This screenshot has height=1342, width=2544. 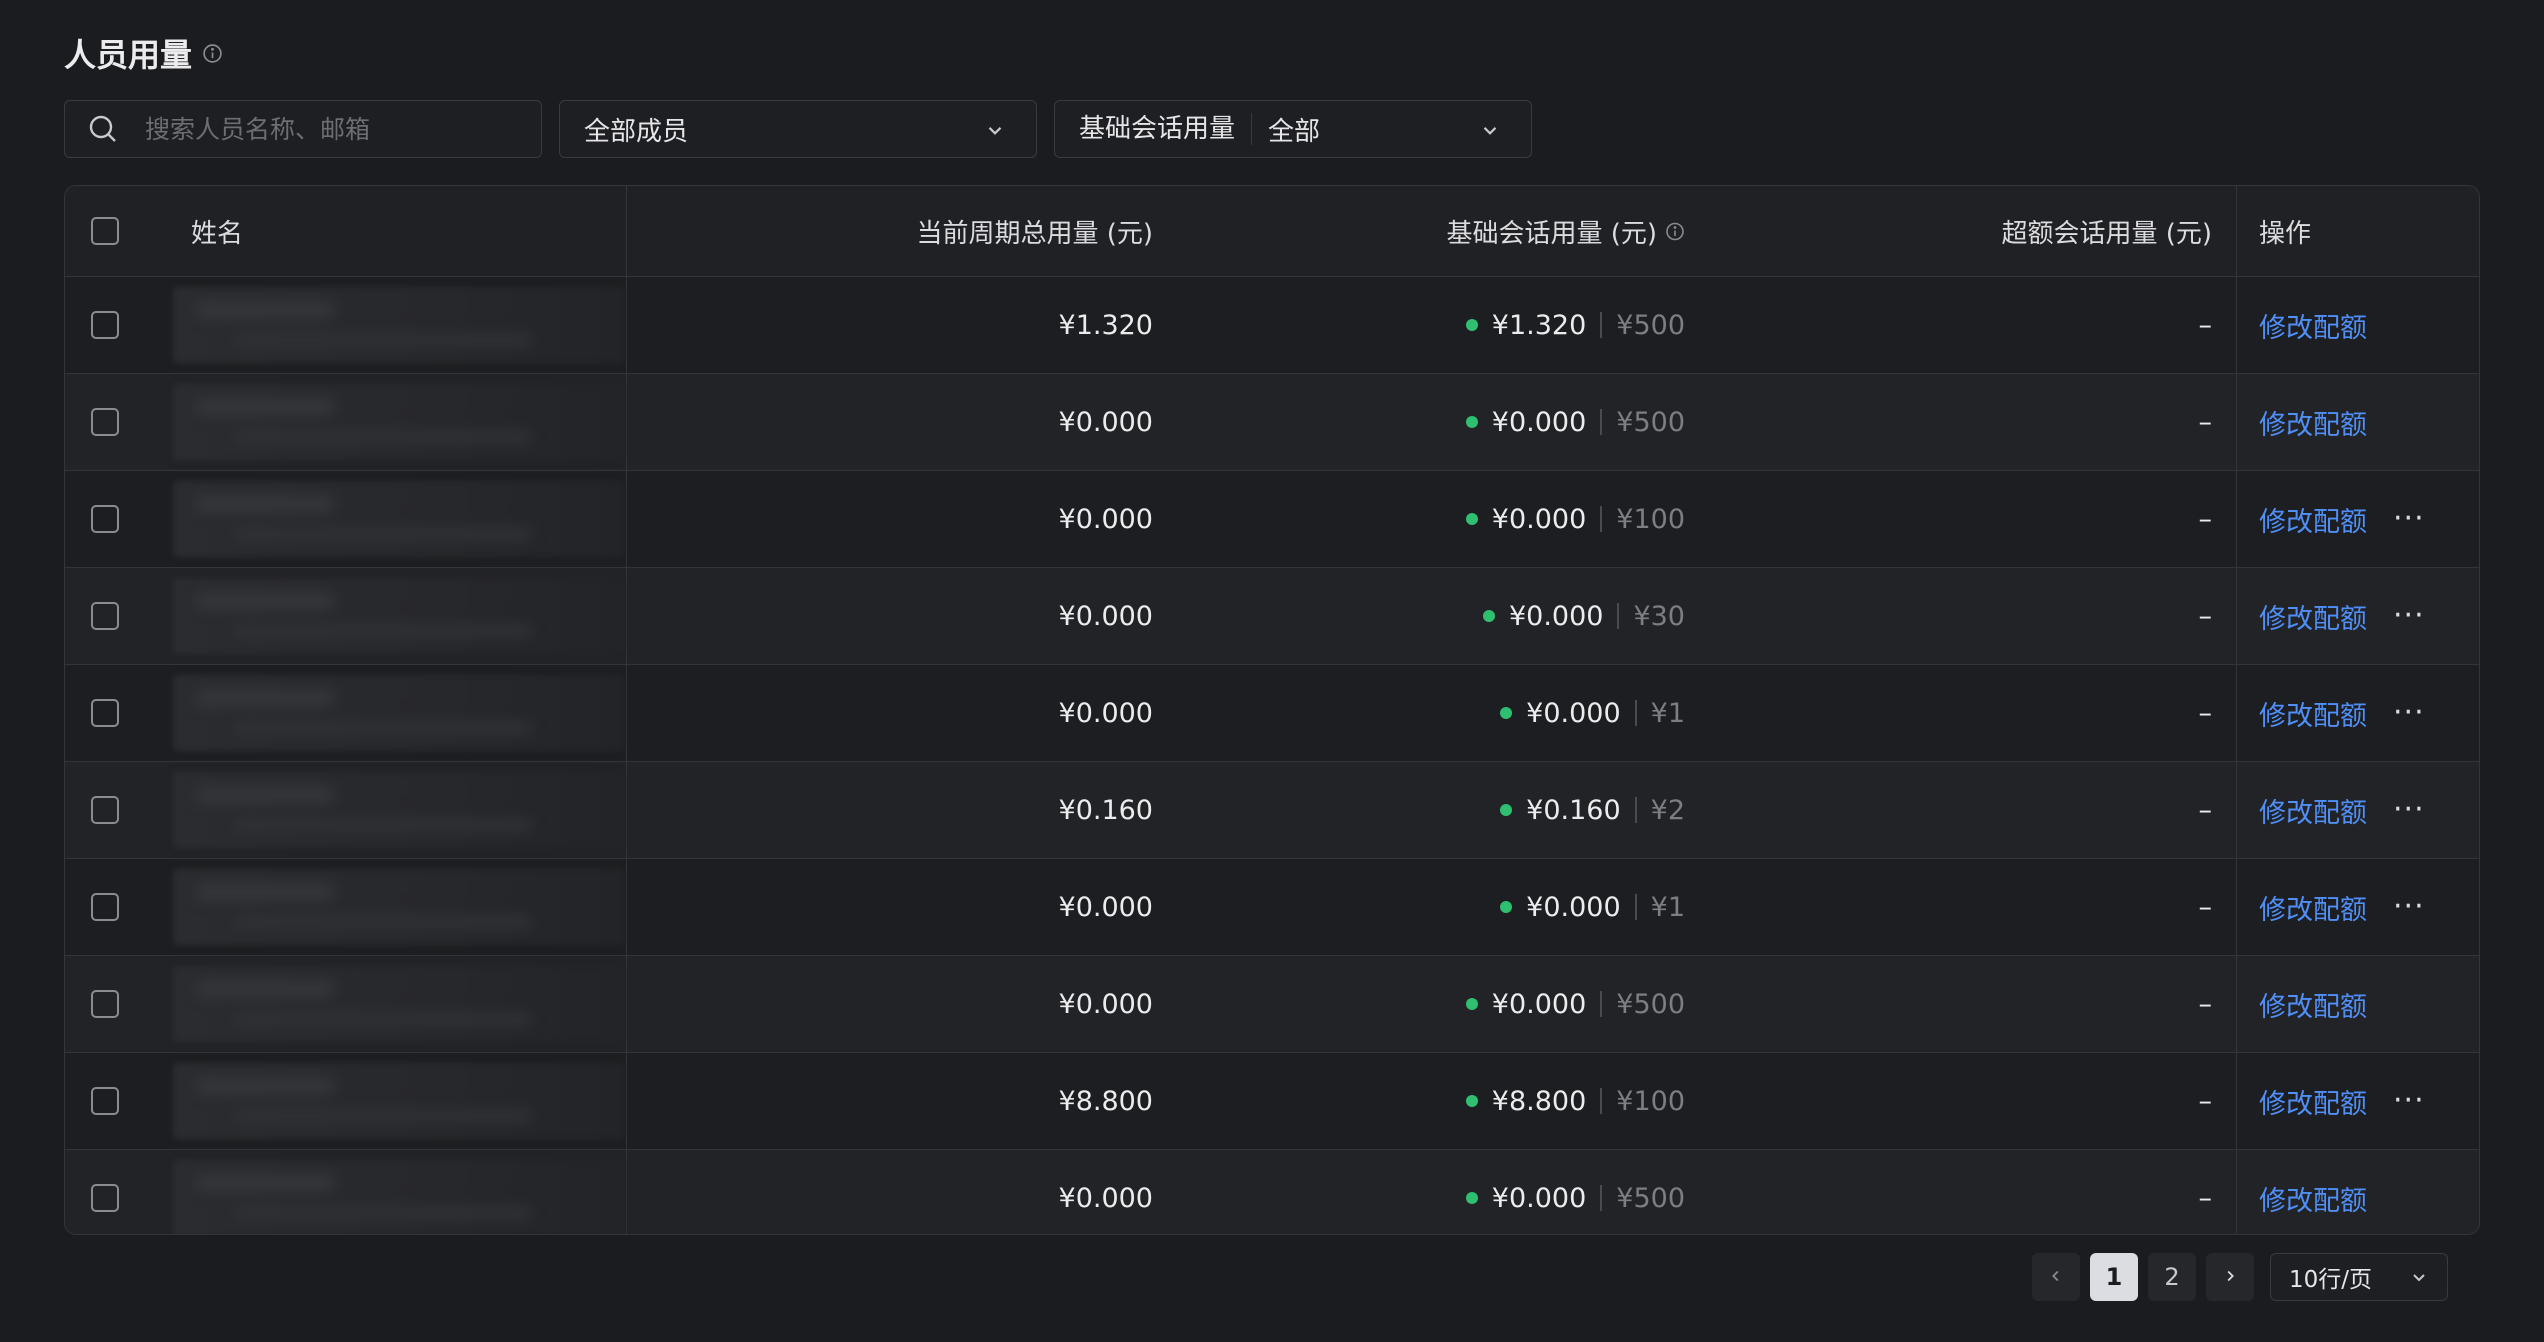 I want to click on page-size-value: 10行/页, so click(x=2331, y=1280).